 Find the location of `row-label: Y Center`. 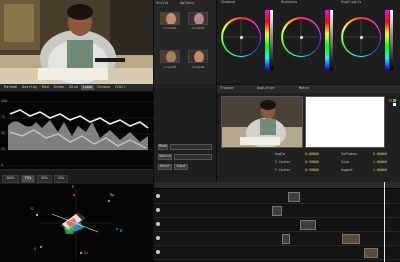

row-label: Y Center is located at coordinates (283, 170).